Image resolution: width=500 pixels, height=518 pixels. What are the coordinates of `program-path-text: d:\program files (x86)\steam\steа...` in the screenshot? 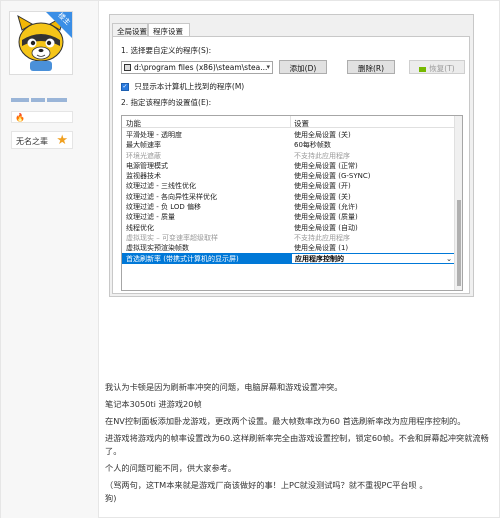 It's located at (201, 67).